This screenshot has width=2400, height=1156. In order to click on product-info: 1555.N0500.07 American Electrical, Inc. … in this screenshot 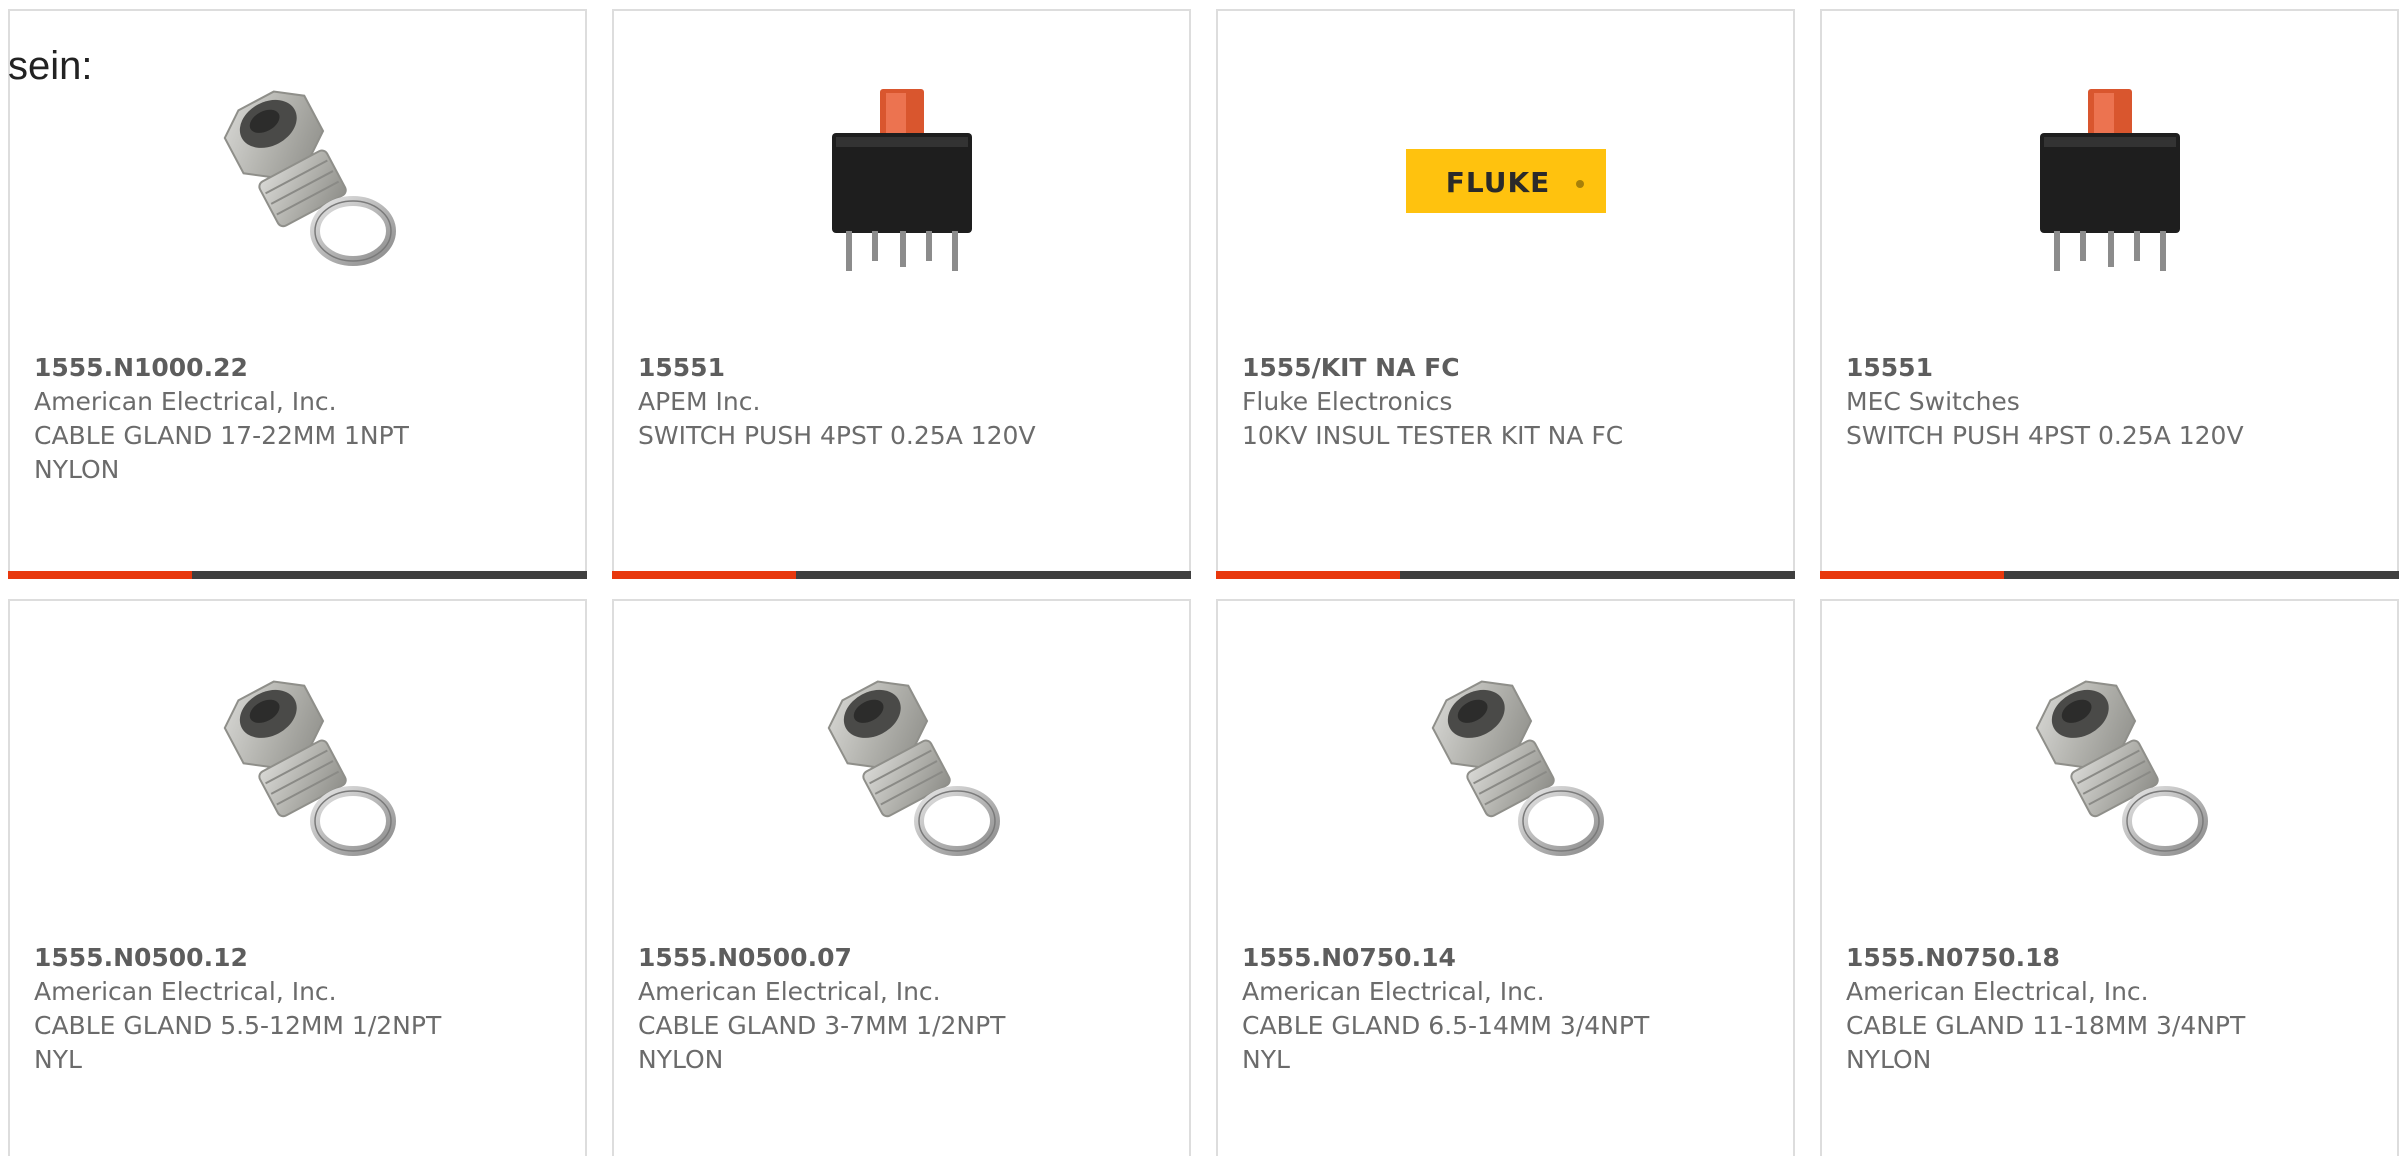, I will do `click(901, 1009)`.